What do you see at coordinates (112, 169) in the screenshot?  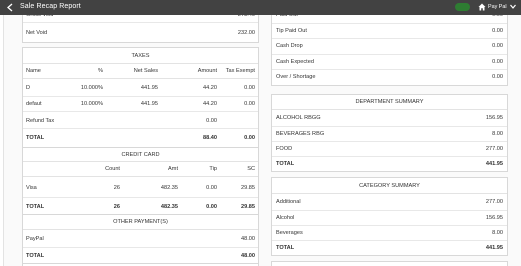 I see `header-count: Count` at bounding box center [112, 169].